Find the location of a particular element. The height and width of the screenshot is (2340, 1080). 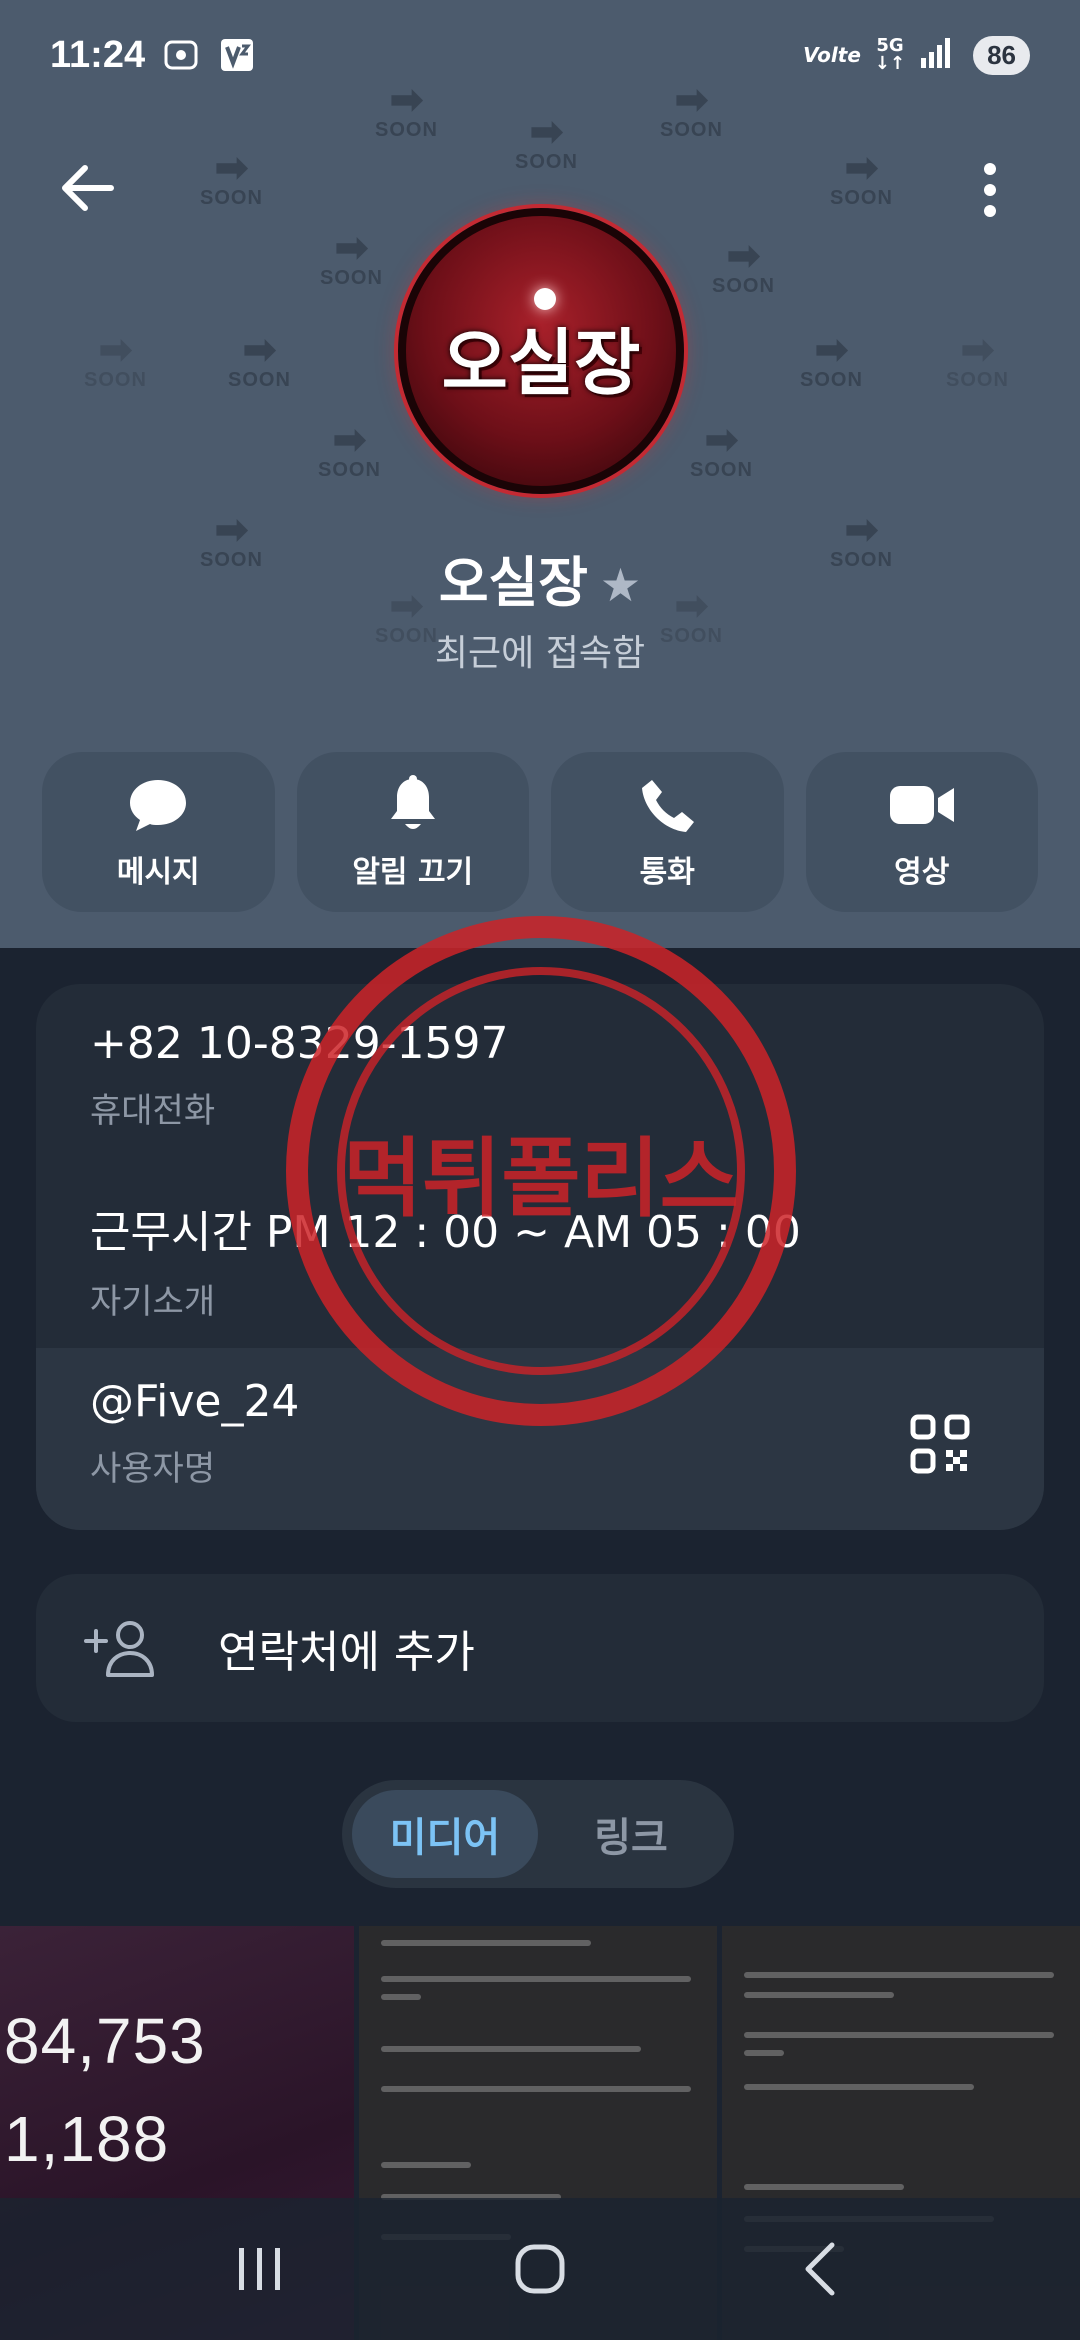

add-person-icon is located at coordinates (139, 1648).